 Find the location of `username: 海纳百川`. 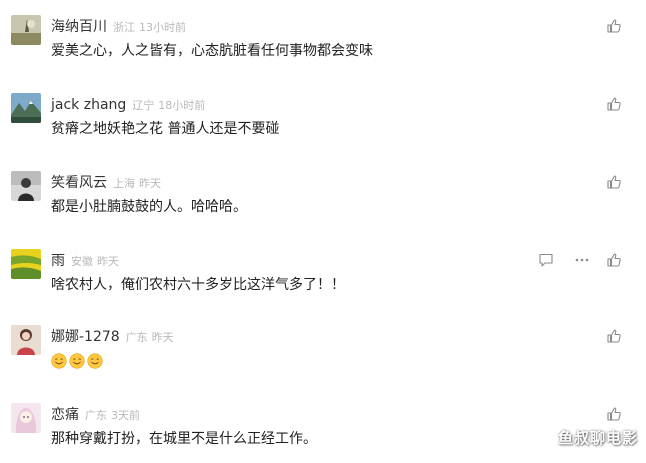

username: 海纳百川 is located at coordinates (79, 27).